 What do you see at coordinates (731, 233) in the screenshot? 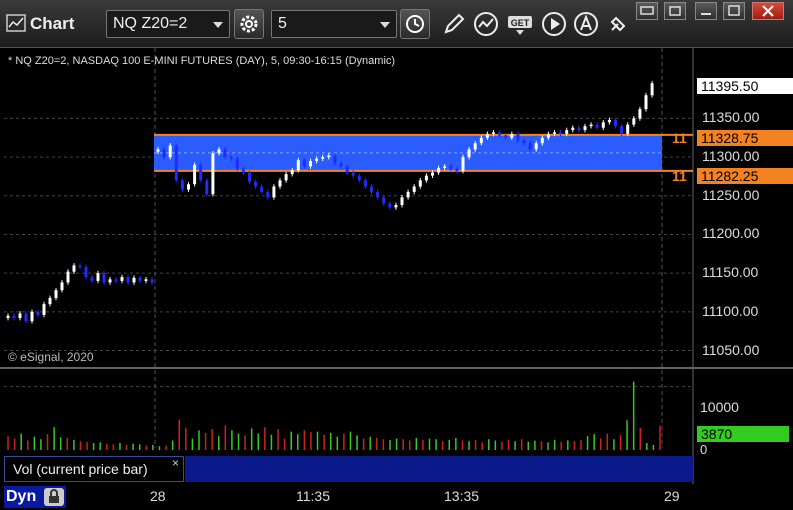
I see `price-tick-label: 11200.00` at bounding box center [731, 233].